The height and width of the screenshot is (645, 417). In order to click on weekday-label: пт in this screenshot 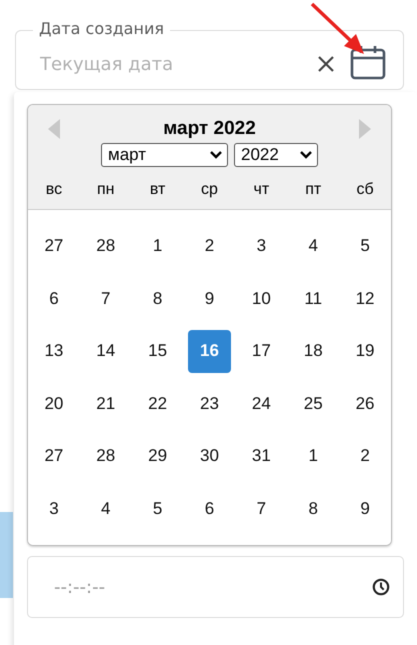, I will do `click(313, 190)`.